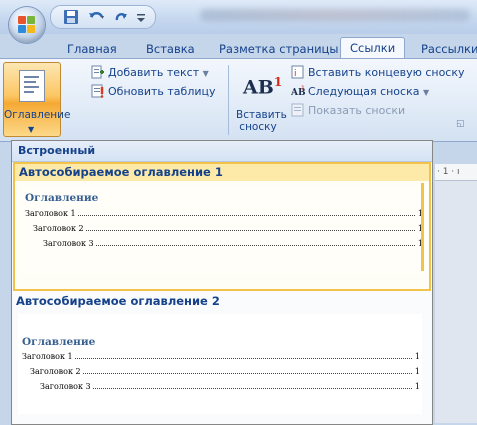 This screenshot has height=425, width=477. I want to click on next-footnote-button: AB 1 Следующая сноска ▼, so click(360, 92).